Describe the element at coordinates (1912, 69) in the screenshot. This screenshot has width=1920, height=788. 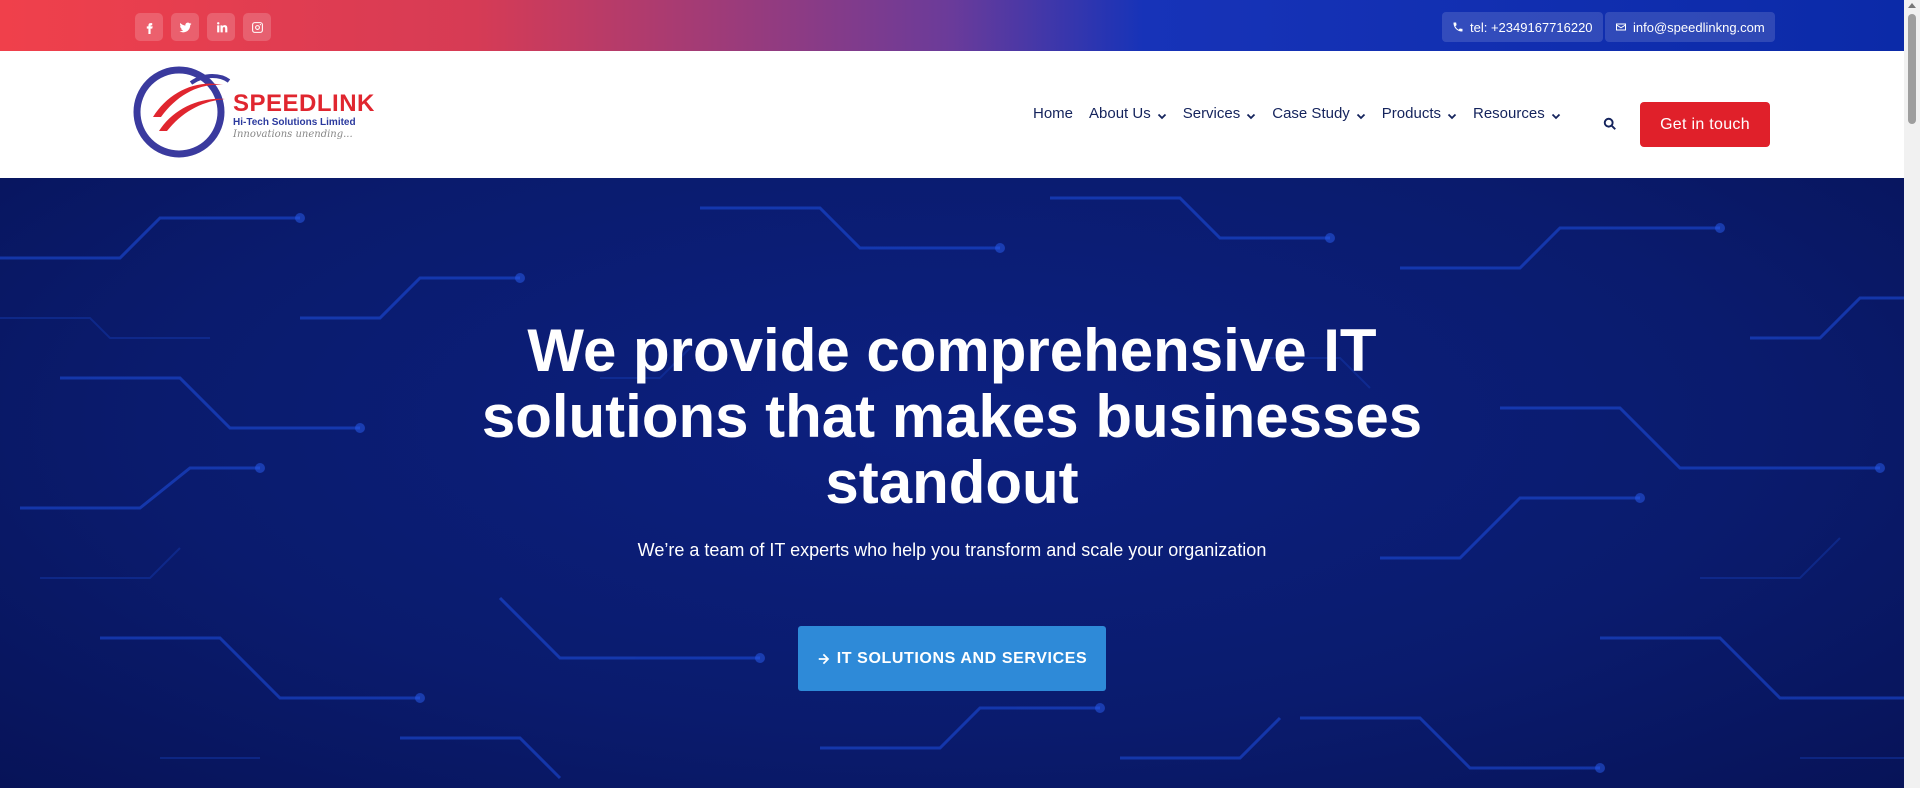
I see `scroll-thumb` at that location.